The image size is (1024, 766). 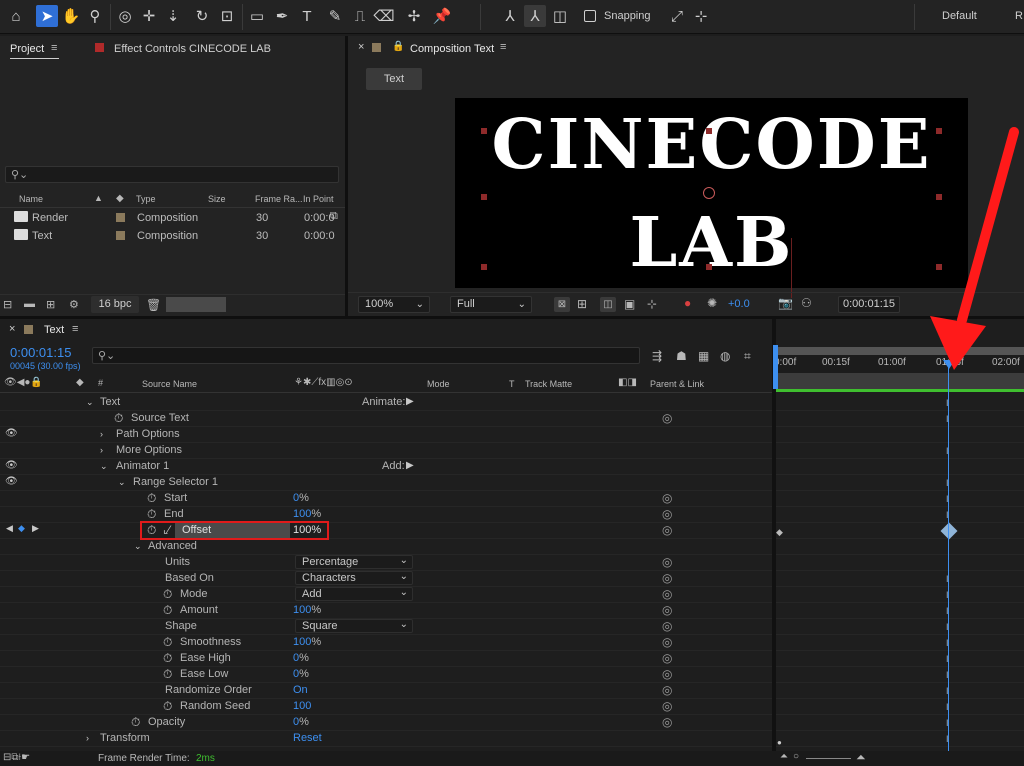 What do you see at coordinates (386, 627) in the screenshot?
I see `prop-shape: Shape Square ⌄ ◎` at bounding box center [386, 627].